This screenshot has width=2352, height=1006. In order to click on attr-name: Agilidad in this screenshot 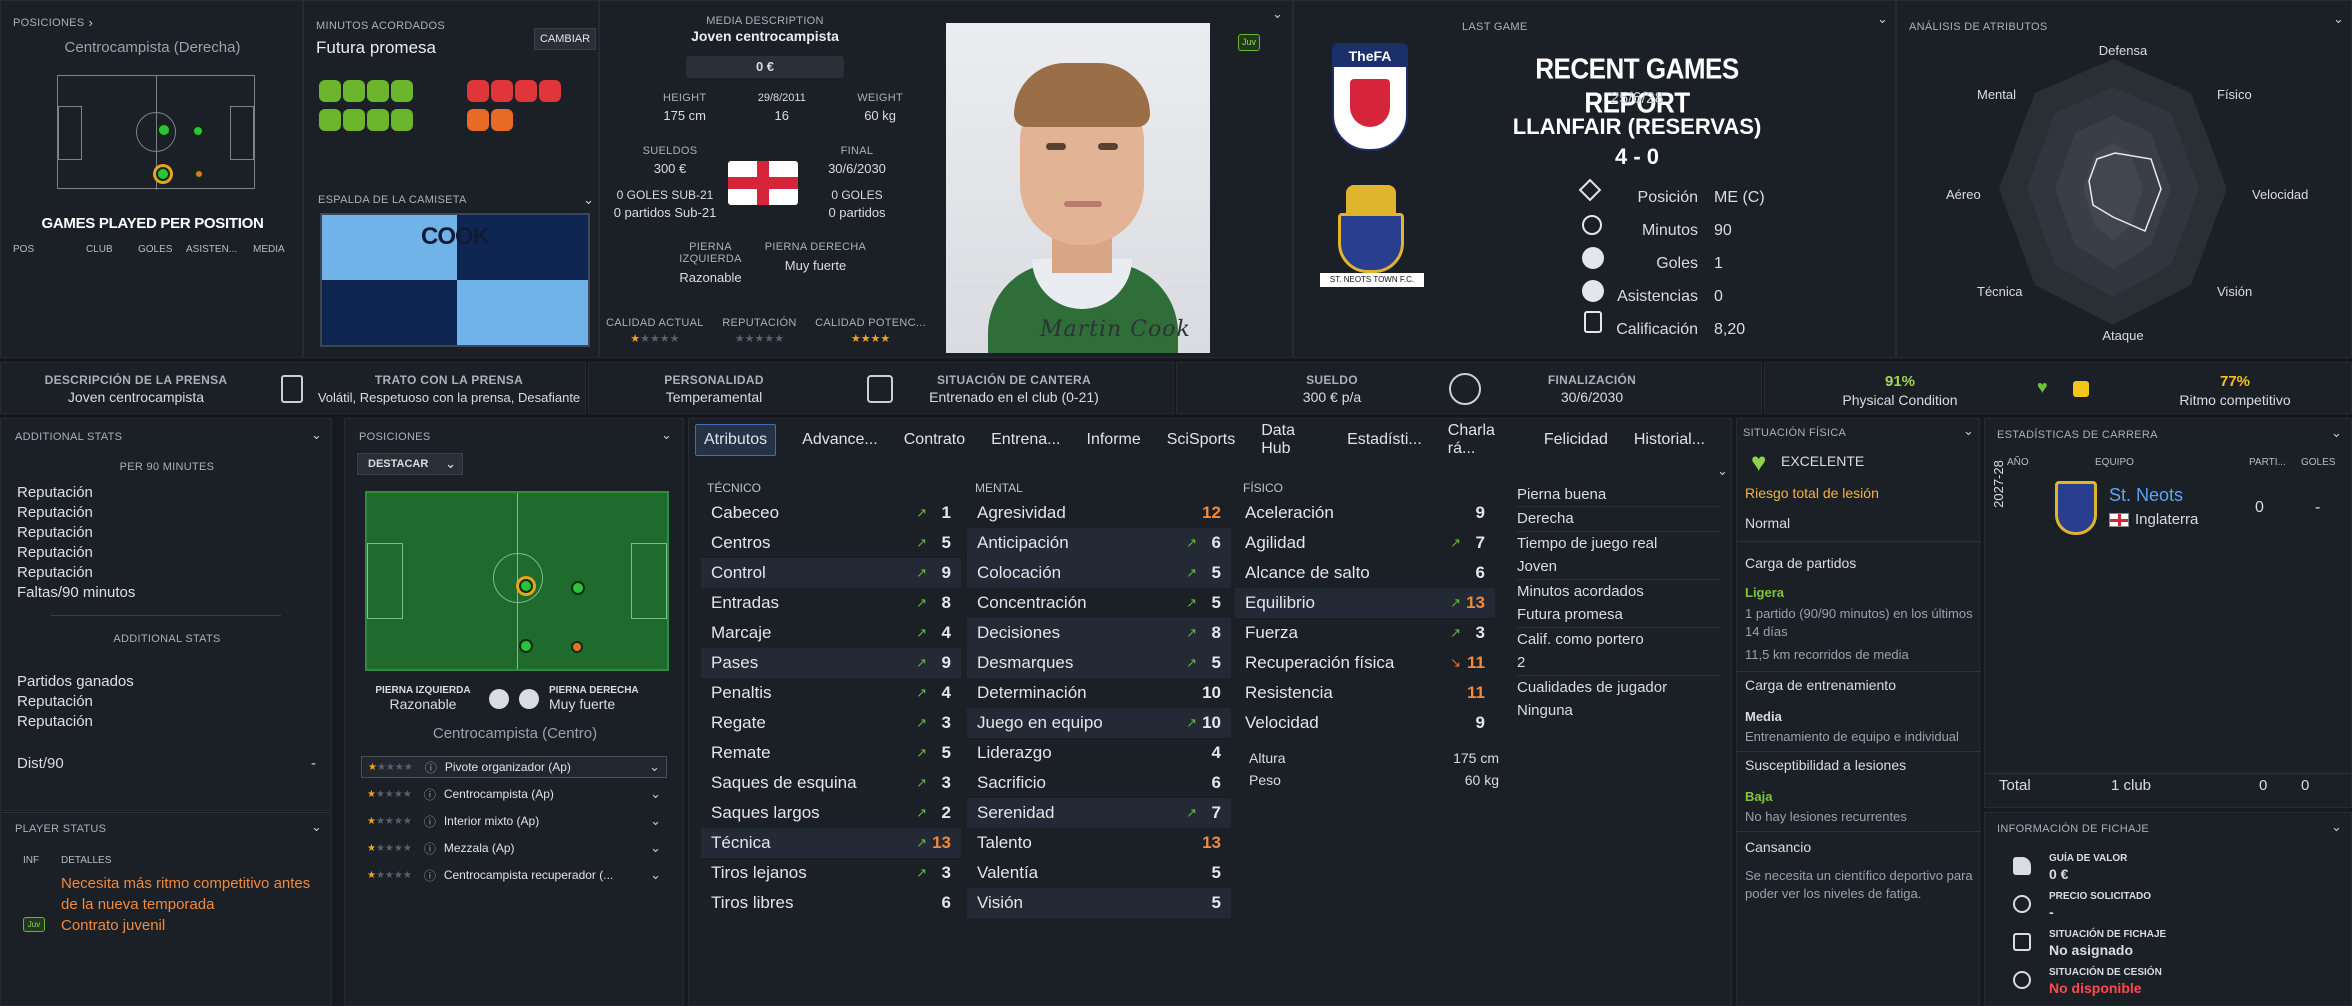, I will do `click(1275, 543)`.